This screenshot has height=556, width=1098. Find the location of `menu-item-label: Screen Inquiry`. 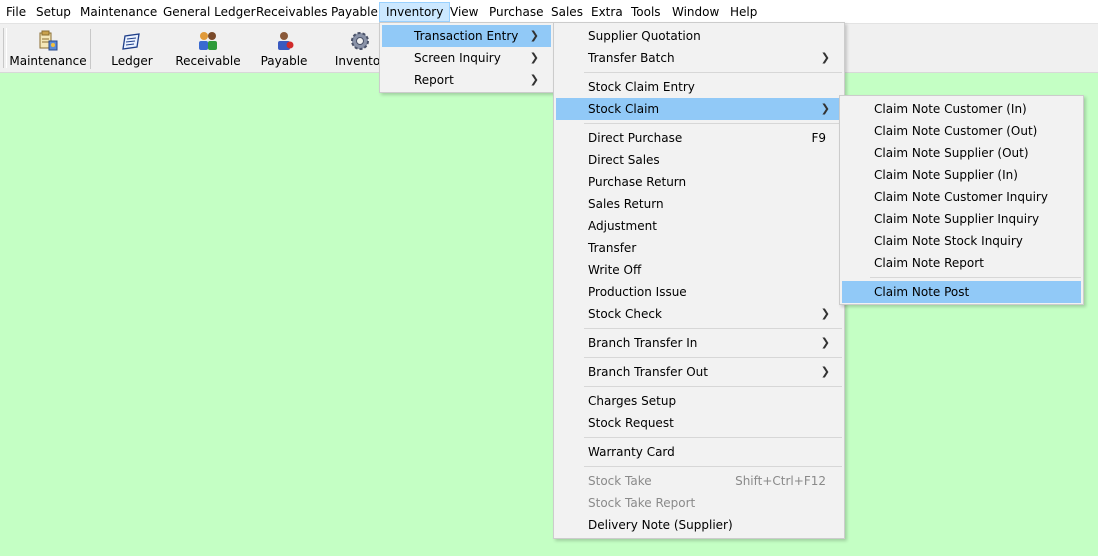

menu-item-label: Screen Inquiry is located at coordinates (457, 58).